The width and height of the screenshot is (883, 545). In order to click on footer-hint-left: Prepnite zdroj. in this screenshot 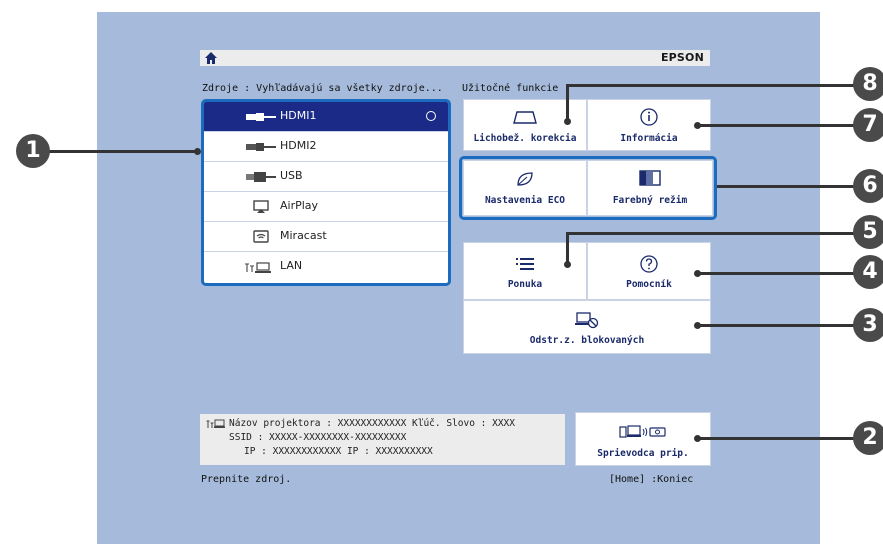, I will do `click(246, 479)`.